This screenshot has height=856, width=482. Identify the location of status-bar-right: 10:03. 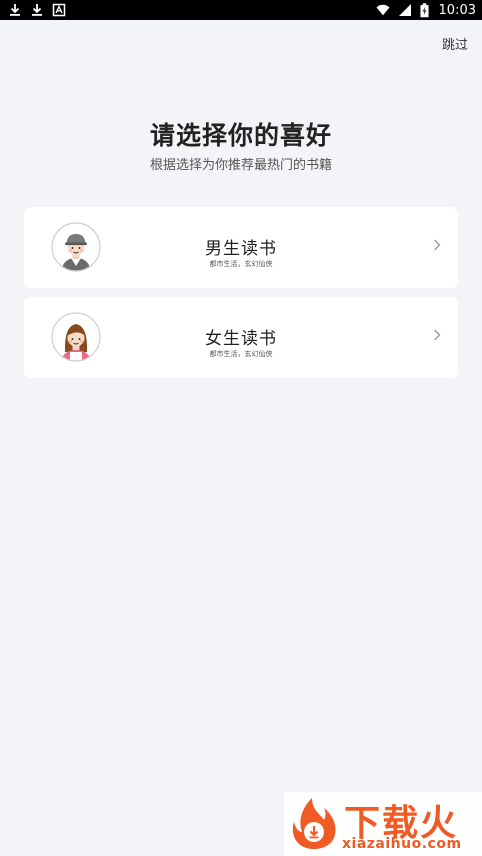
(425, 10).